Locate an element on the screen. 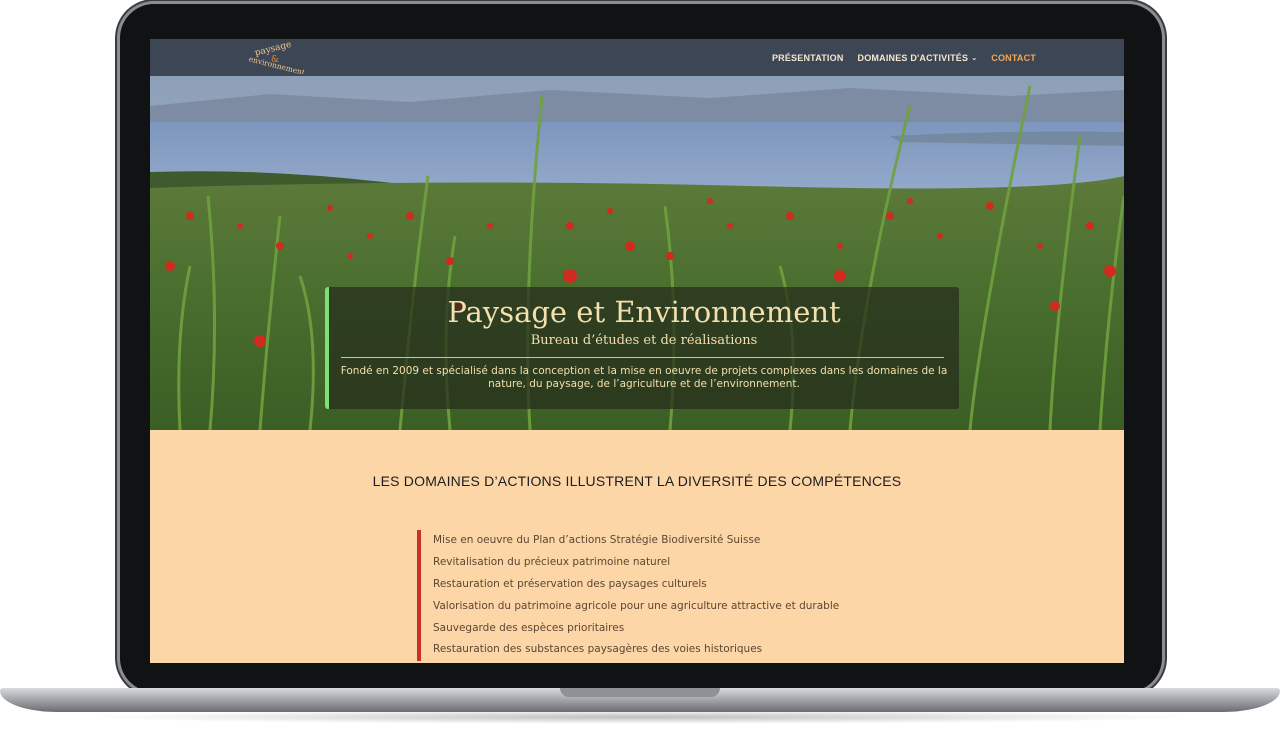 The width and height of the screenshot is (1280, 734). nav-domaines: DOMAINES D'ACTIVITÉS ⌄ is located at coordinates (918, 58).